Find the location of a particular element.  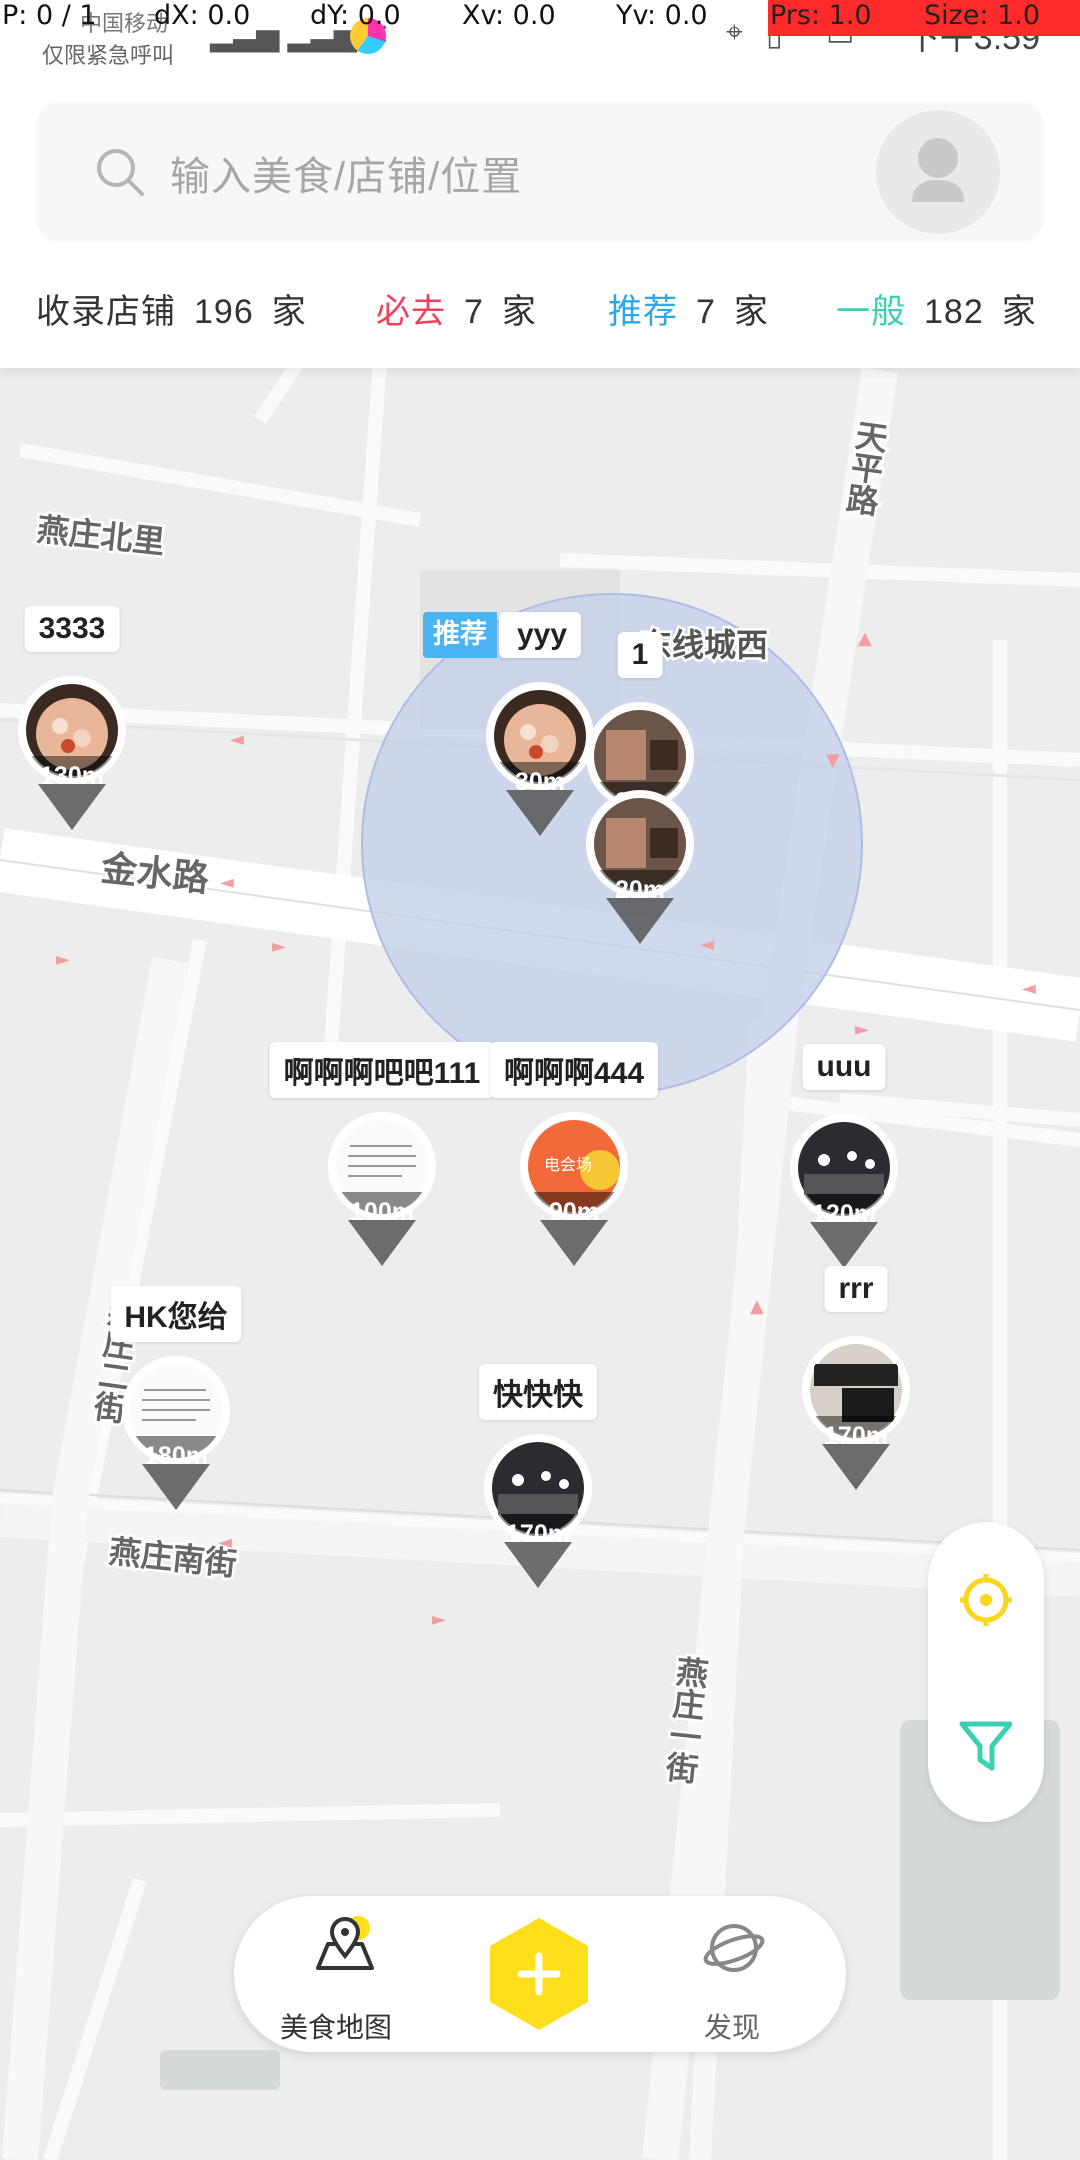

search-input: 输入美食/店铺/位置 is located at coordinates (346, 173).